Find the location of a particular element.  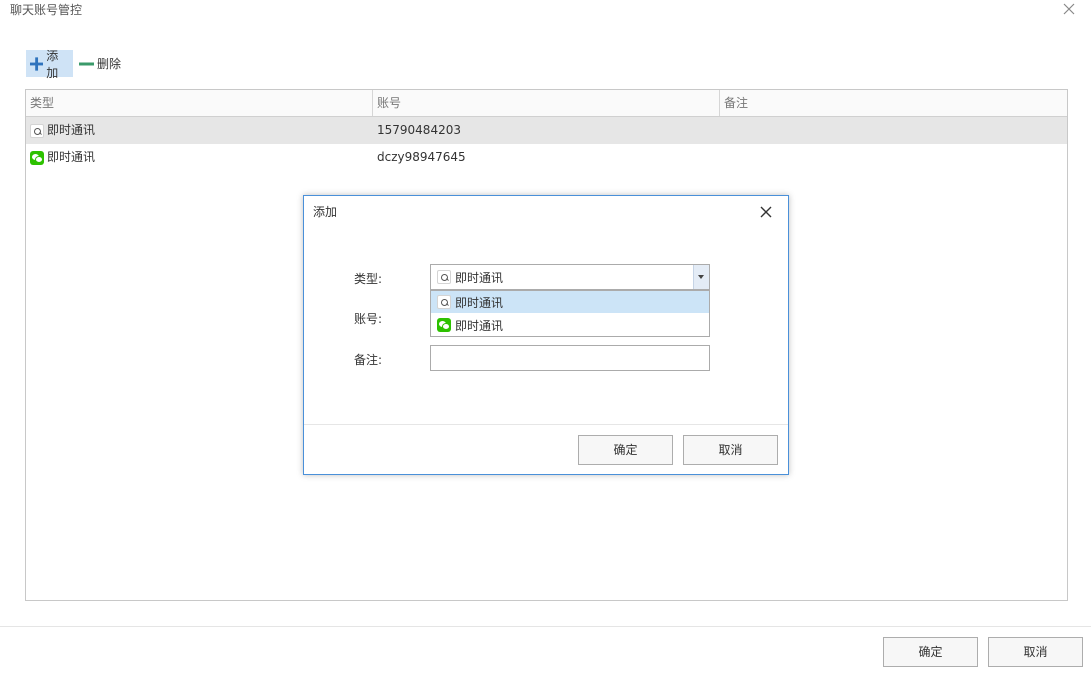

cancel-button: 取消 is located at coordinates (1035, 652).